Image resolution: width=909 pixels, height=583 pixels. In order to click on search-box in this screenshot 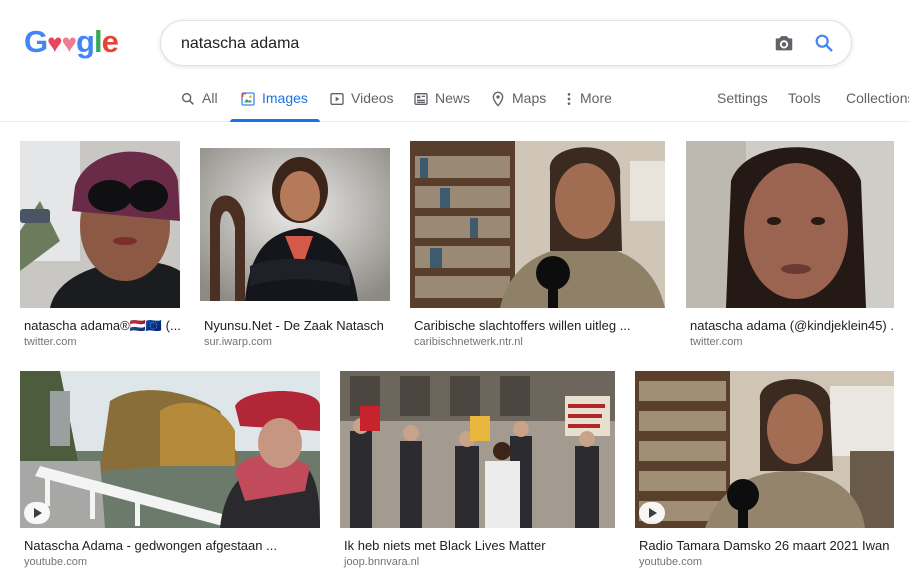, I will do `click(506, 43)`.